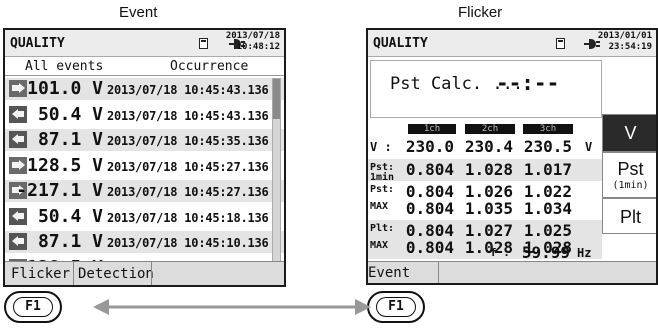 The image size is (658, 328). I want to click on pst-calc-box: Pst Calc. ... --:--, so click(486, 89).